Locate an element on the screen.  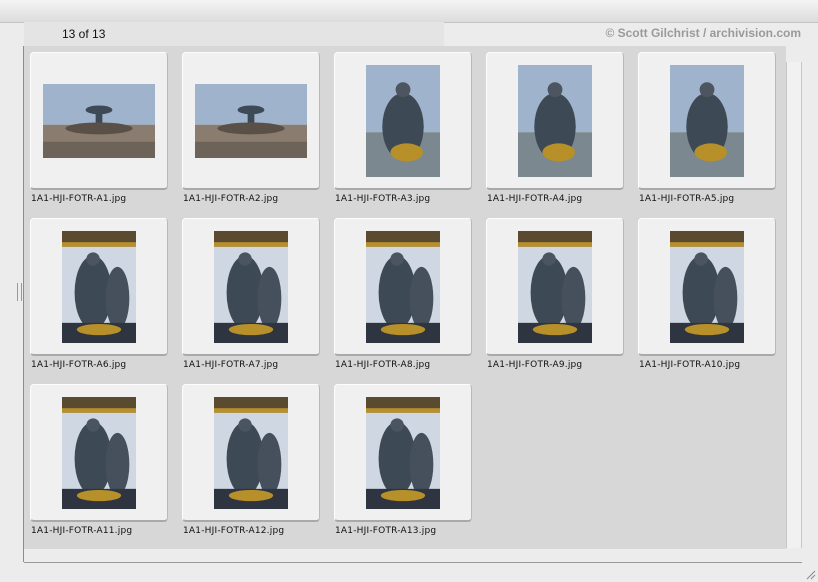
thumbnail-filename: 1A1-HJI-FOTR-A9.jpg is located at coordinates (535, 365).